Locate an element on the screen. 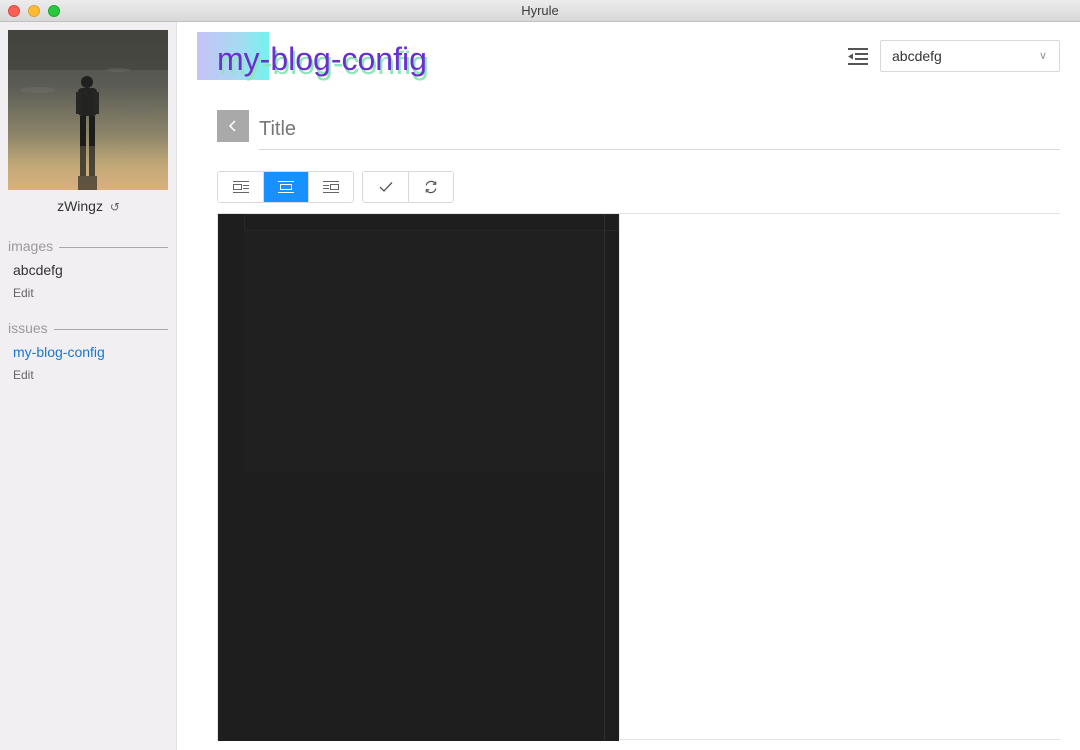  indent-icon is located at coordinates (858, 57).